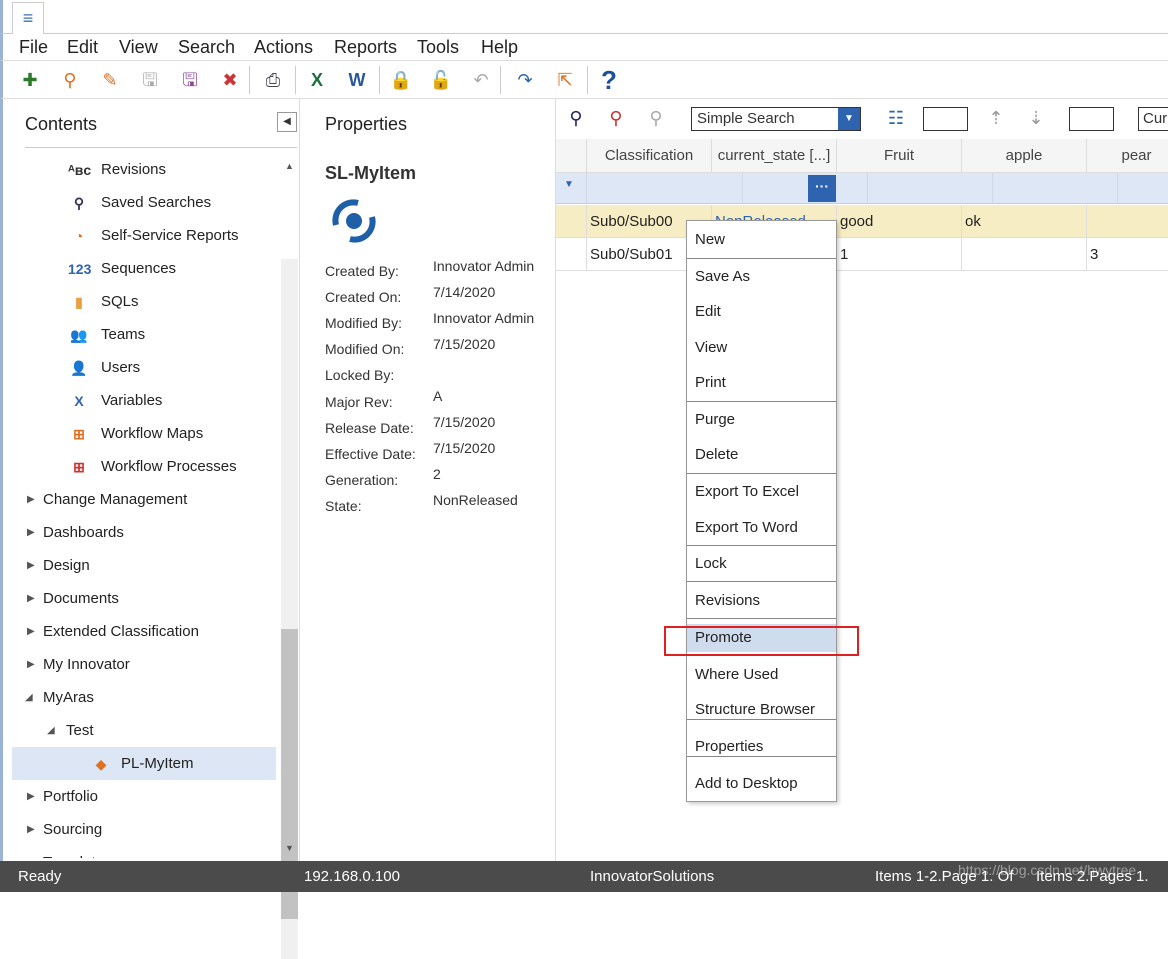 This screenshot has width=1168, height=959. Describe the element at coordinates (287, 122) in the screenshot. I see `collapse-panel-button: ◀` at that location.